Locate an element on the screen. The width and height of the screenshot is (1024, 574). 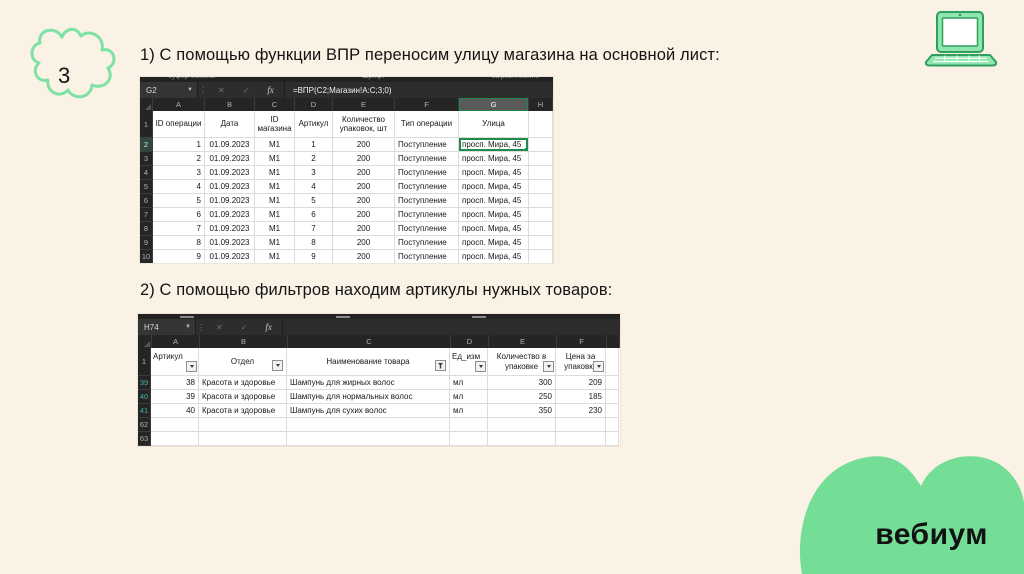
row-number: 2 is located at coordinates (146, 145).